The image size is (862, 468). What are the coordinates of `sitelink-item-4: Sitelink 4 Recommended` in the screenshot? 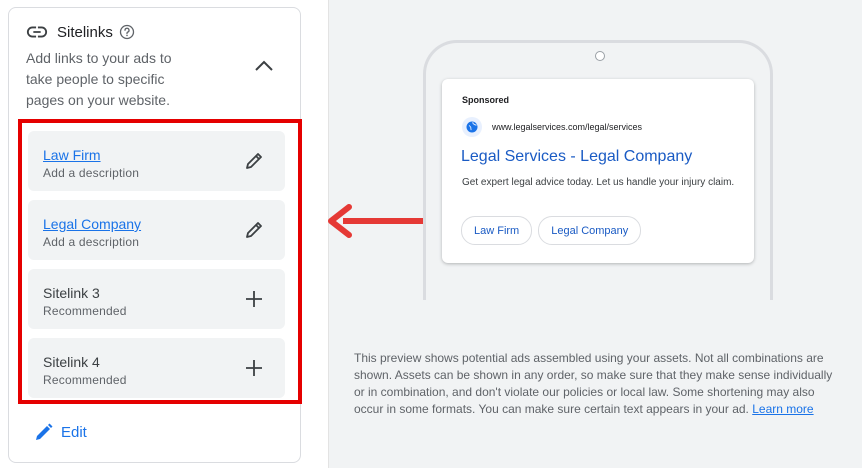 It's located at (156, 368).